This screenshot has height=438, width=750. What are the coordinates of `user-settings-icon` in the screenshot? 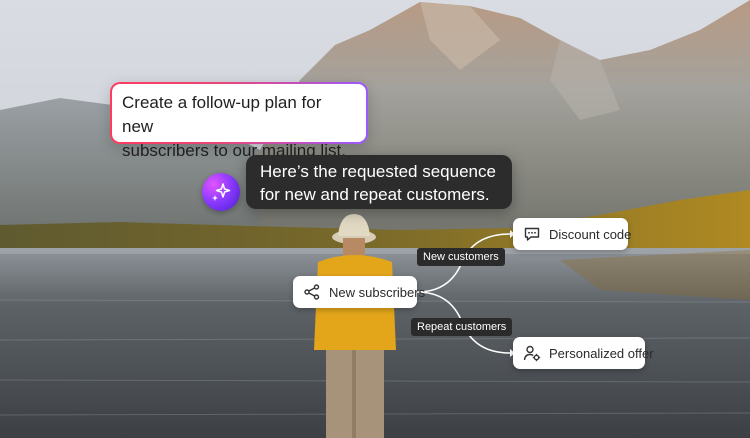 It's located at (532, 353).